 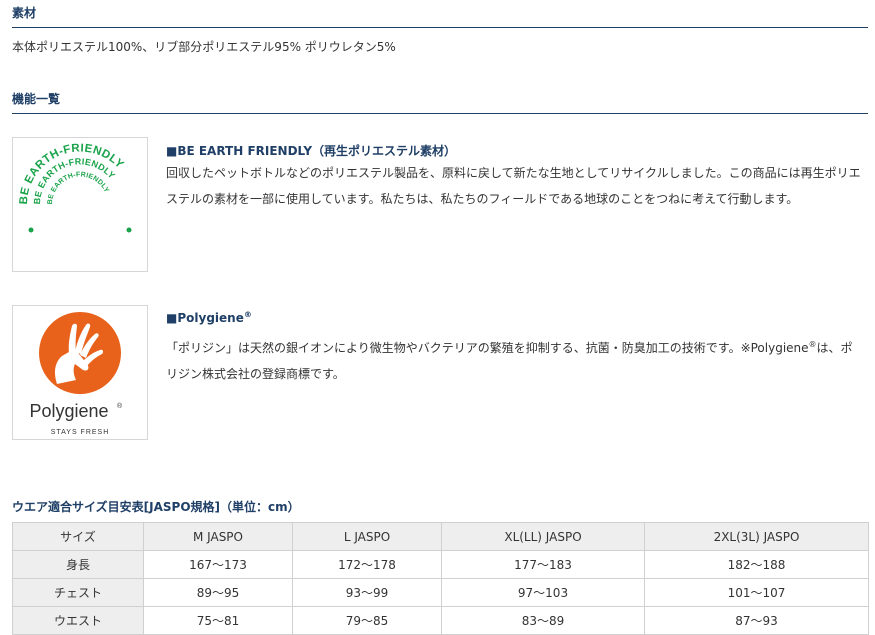 What do you see at coordinates (120, 406) in the screenshot?
I see `polygiene-logo-mark: ®` at bounding box center [120, 406].